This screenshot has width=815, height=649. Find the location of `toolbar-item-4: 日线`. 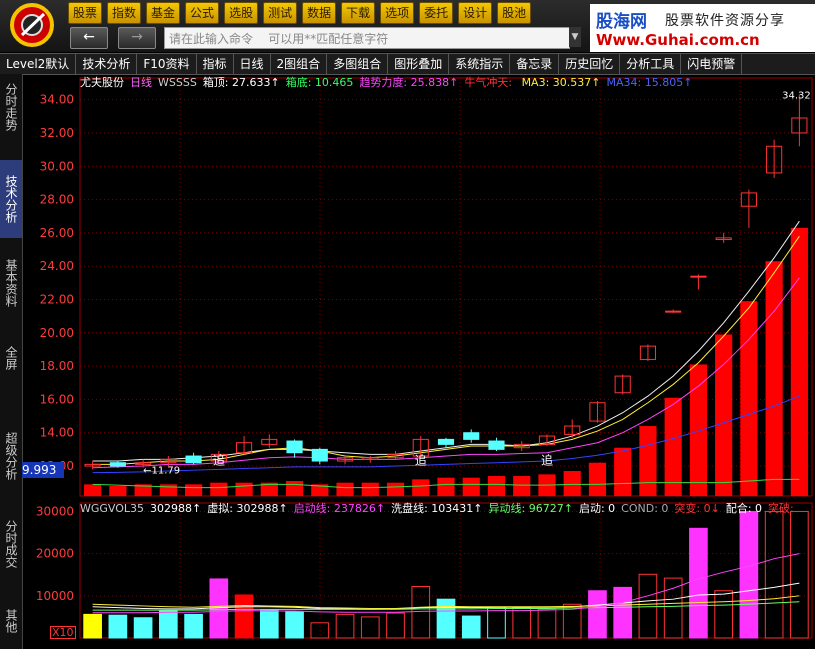

toolbar-item-4: 日线 is located at coordinates (252, 64).